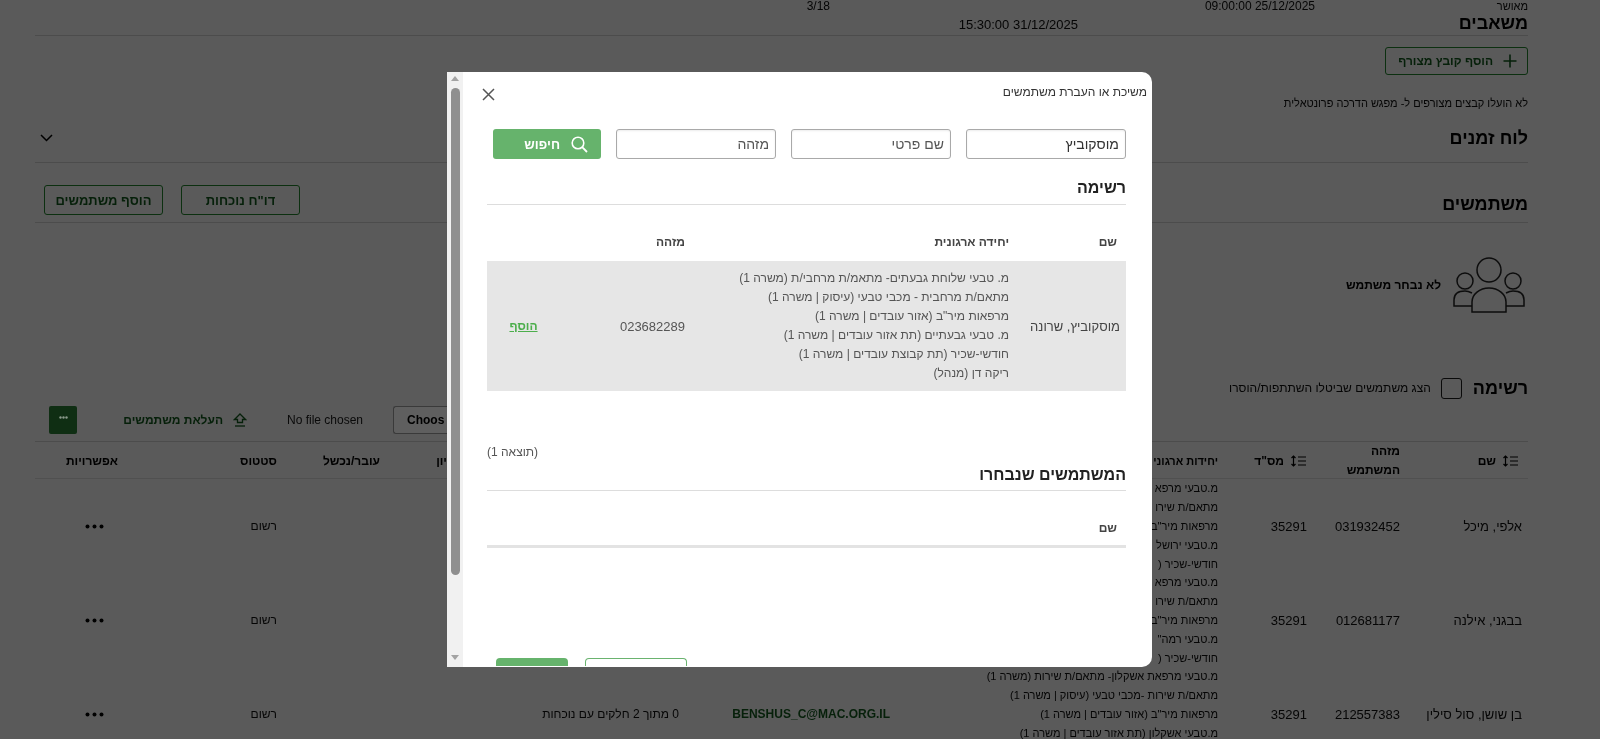 The width and height of the screenshot is (1600, 739). What do you see at coordinates (1488, 138) in the screenshot?
I see `section-title: לוח זמנים` at bounding box center [1488, 138].